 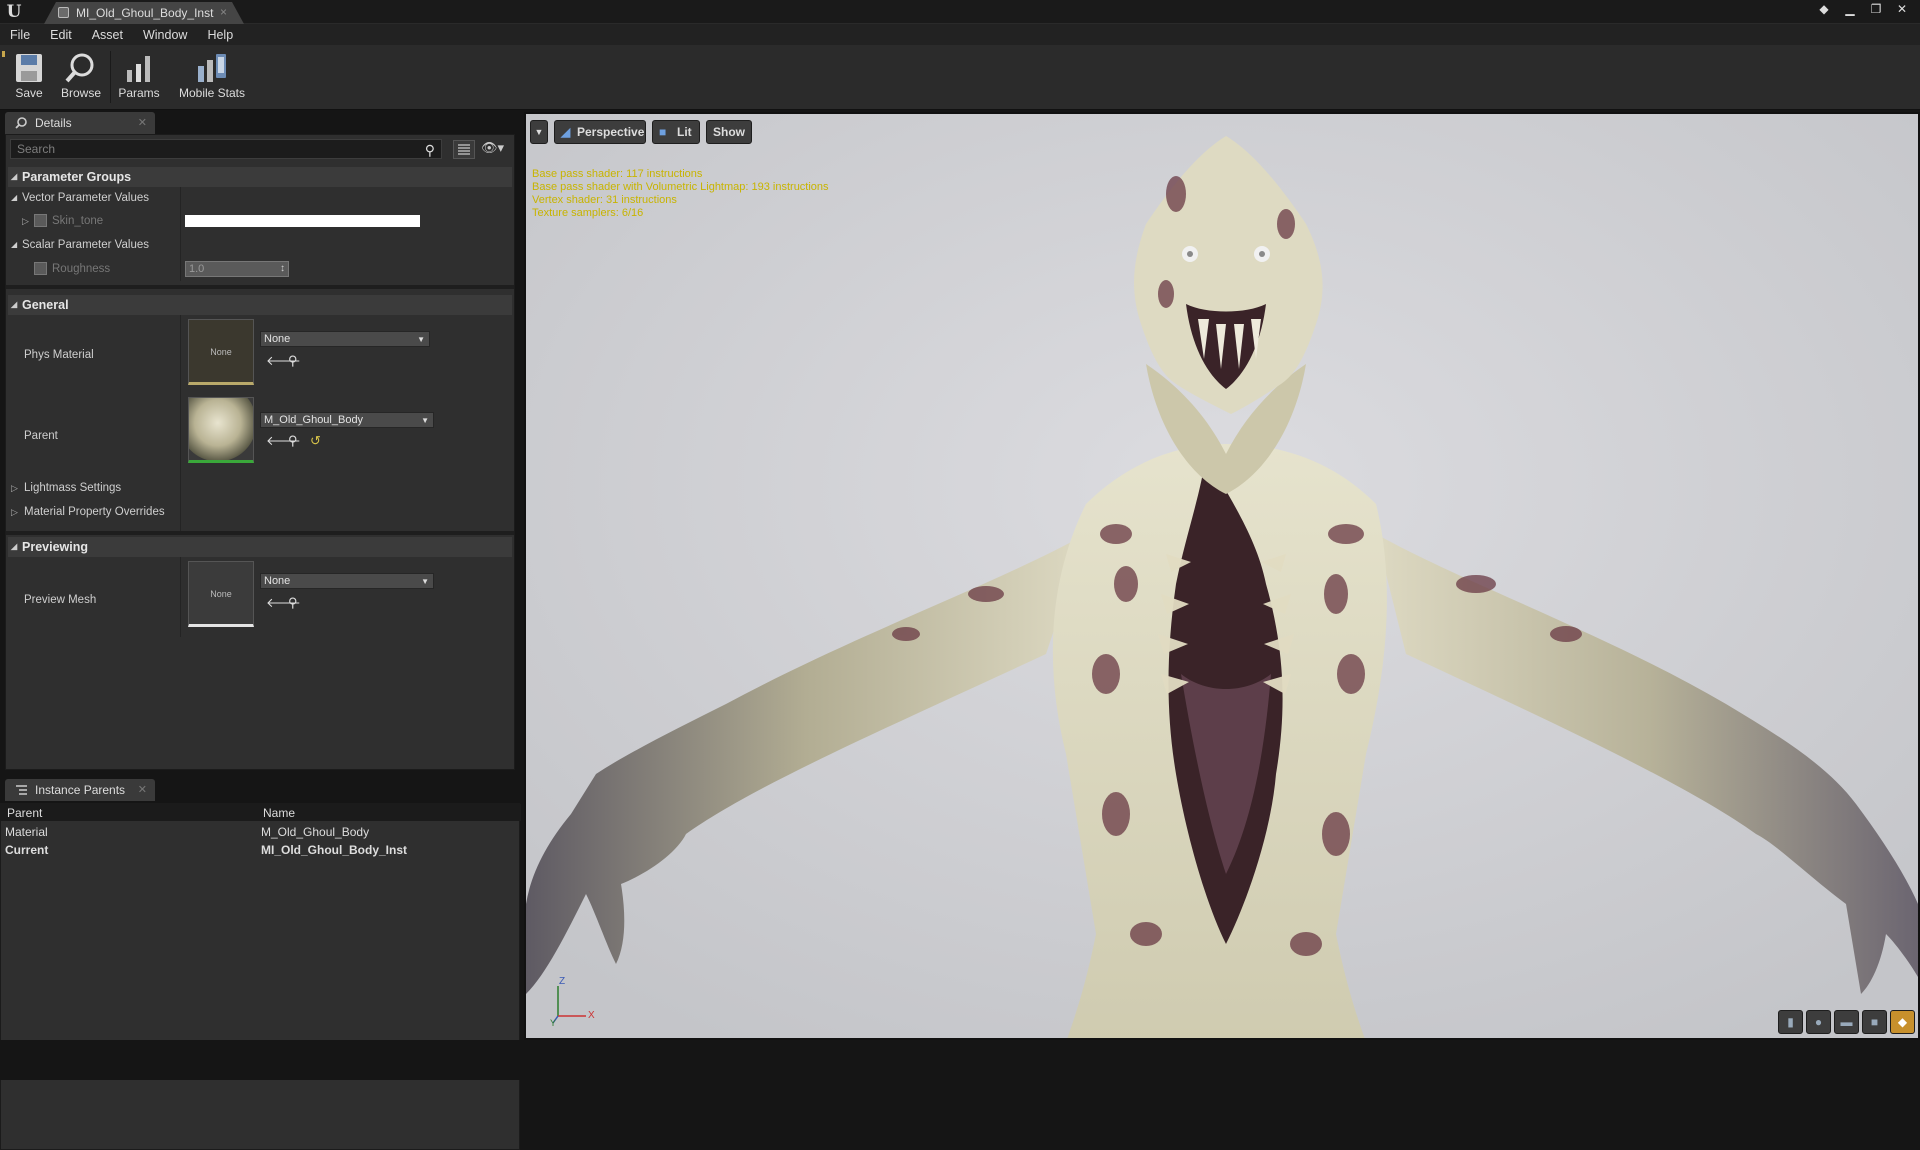 I want to click on mobile-stats-button: Mobile Stats, so click(x=212, y=77).